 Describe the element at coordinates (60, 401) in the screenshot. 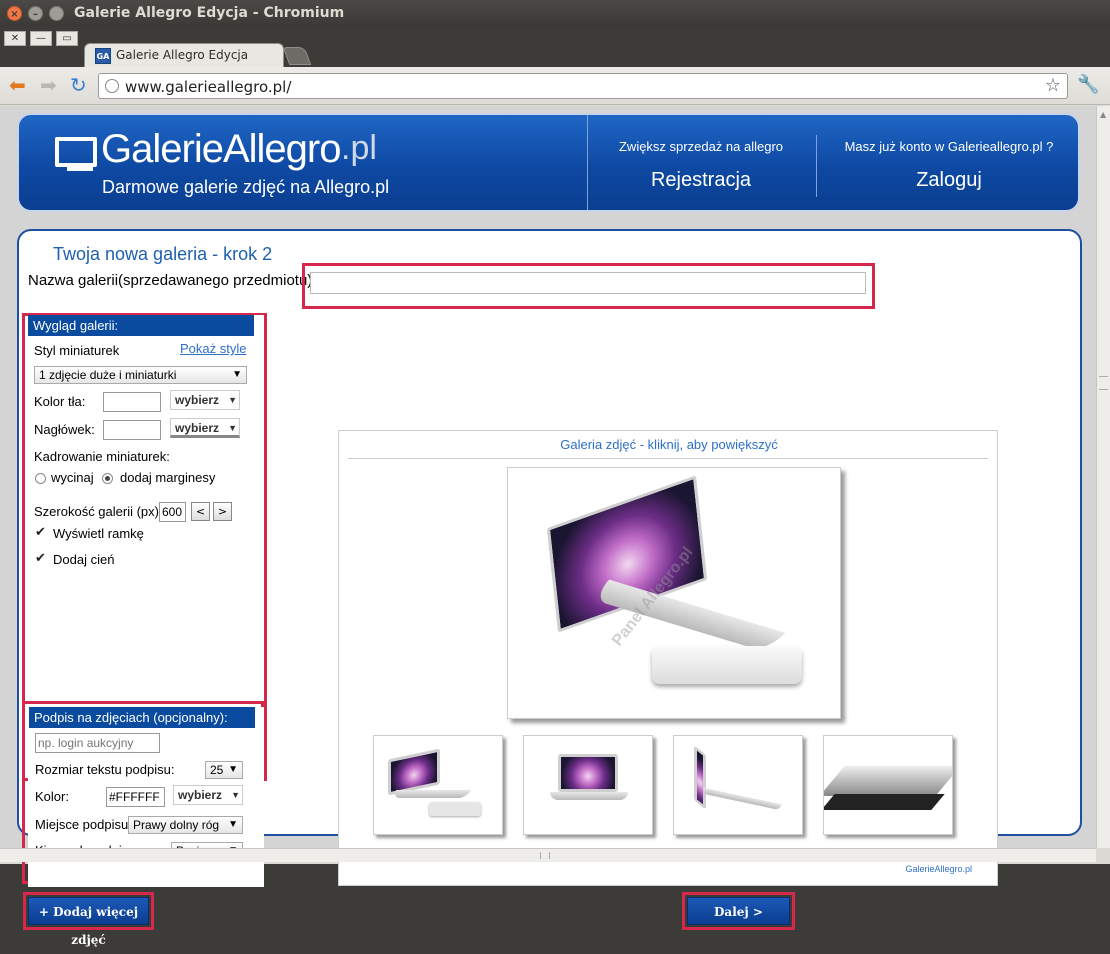

I see `bg-color-label: Kolor tła:` at that location.